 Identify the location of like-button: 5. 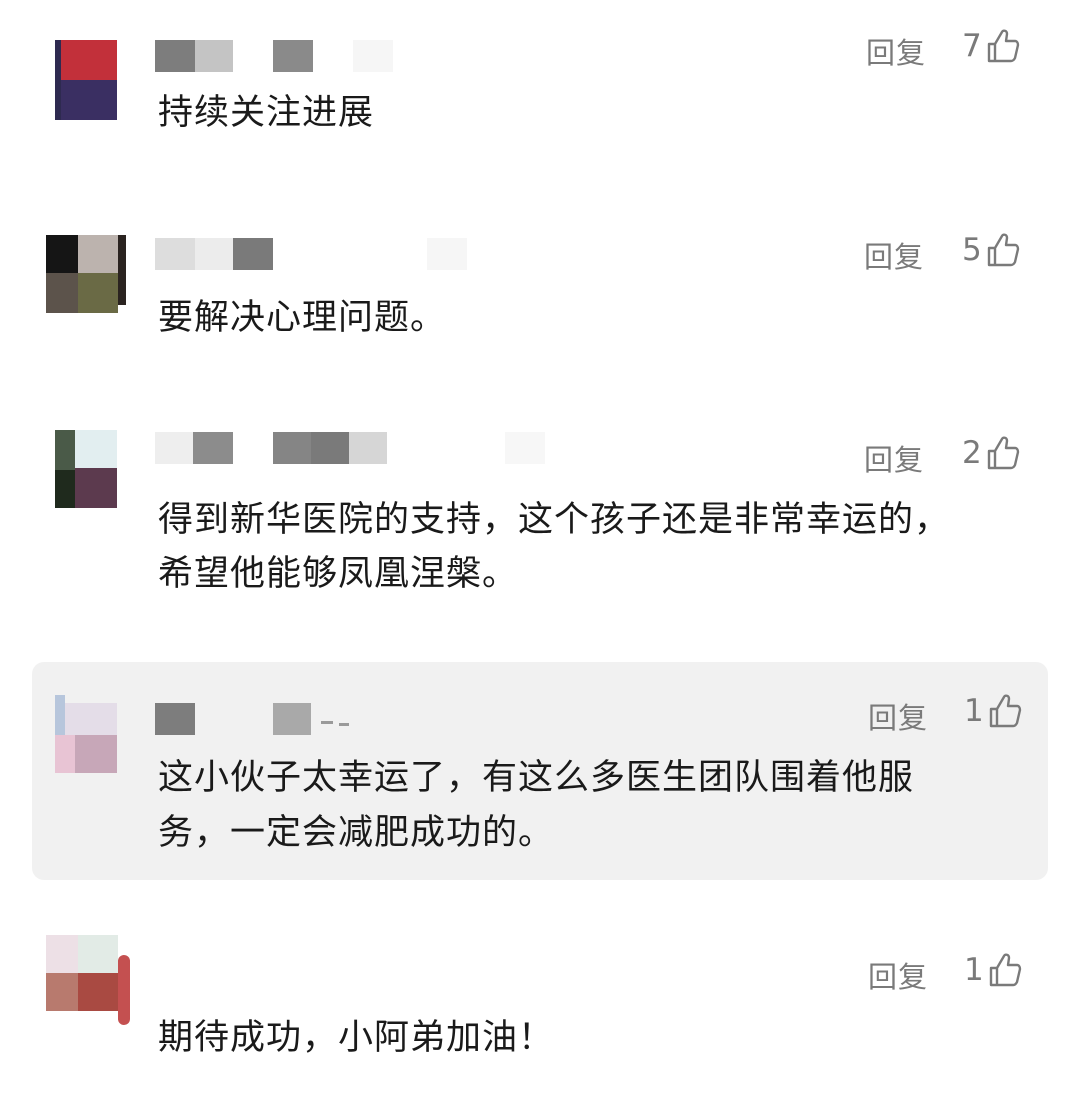
(991, 250).